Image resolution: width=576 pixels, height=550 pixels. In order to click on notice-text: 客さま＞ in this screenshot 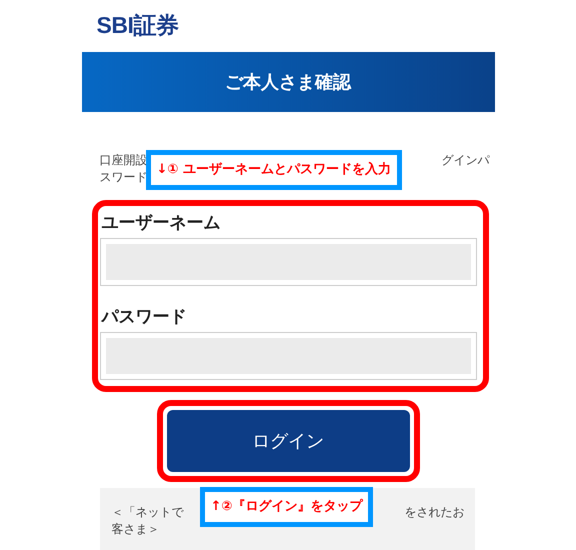, I will do `click(136, 529)`.